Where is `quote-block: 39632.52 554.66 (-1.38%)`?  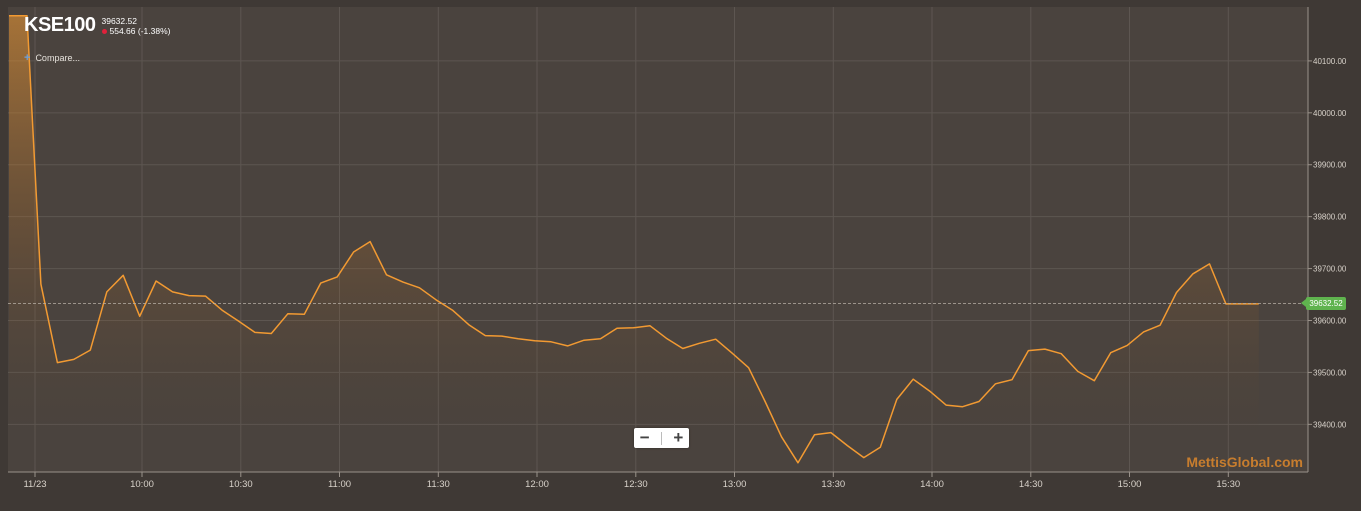 quote-block: 39632.52 554.66 (-1.38%) is located at coordinates (136, 26).